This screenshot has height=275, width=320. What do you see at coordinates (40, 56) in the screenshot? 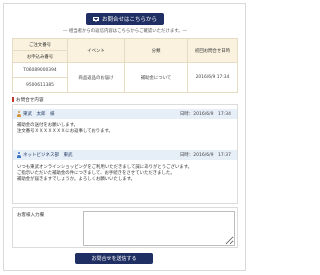
I see `header-apply-no: お申込み番号` at bounding box center [40, 56].